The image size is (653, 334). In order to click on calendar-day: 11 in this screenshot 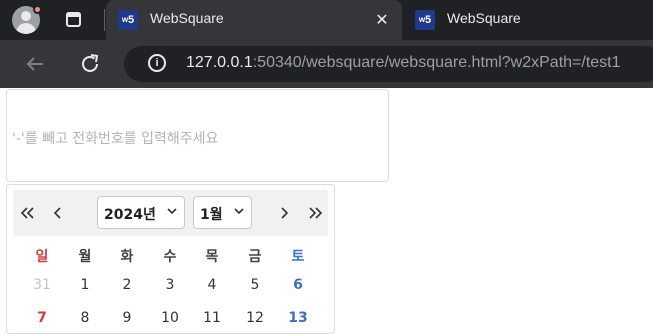, I will do `click(212, 318)`.